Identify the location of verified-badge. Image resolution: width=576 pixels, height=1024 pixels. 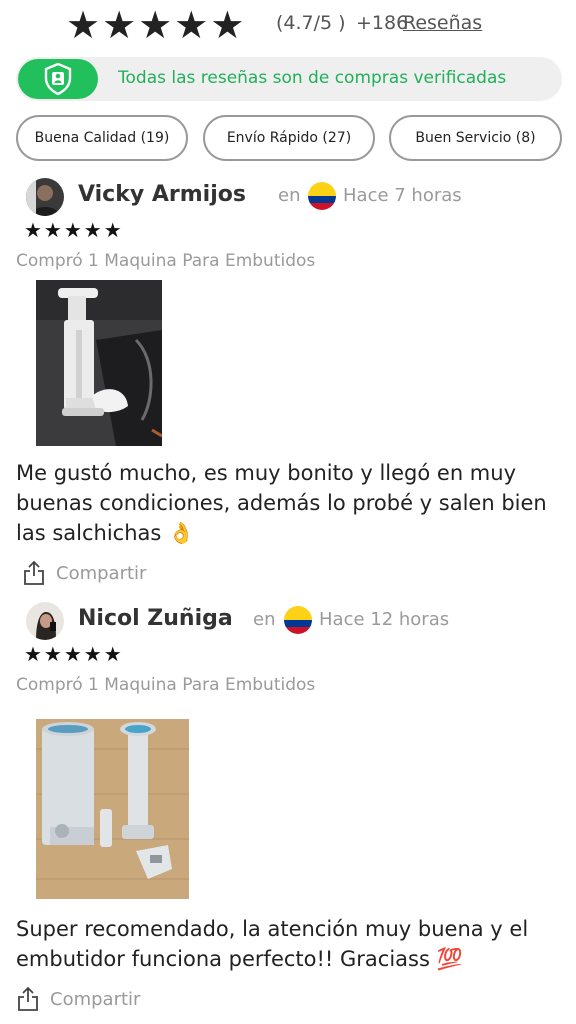
(58, 79).